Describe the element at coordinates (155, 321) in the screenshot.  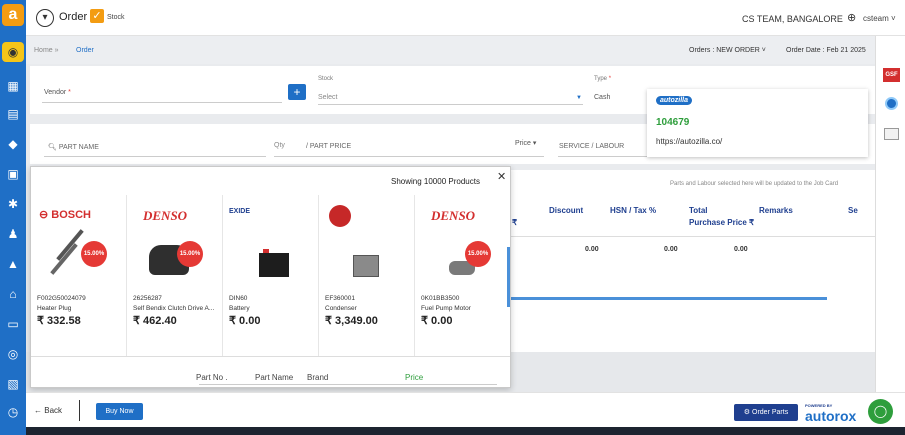
I see `product-price: ₹ 462.40` at that location.